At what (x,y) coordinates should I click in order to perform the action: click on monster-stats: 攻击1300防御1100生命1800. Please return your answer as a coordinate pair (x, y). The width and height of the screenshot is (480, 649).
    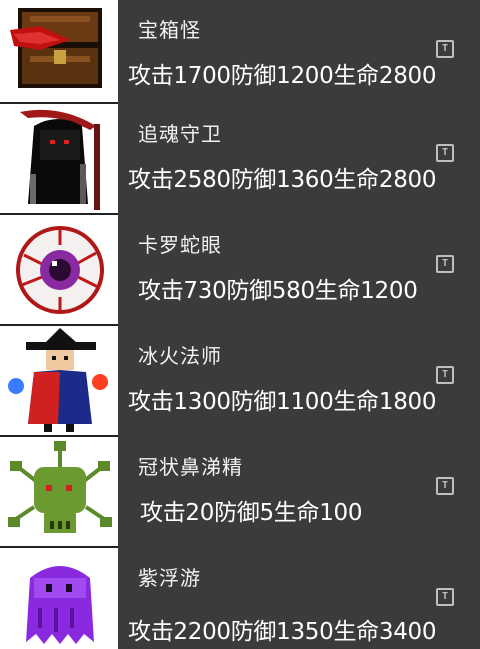
    Looking at the image, I should click on (282, 402).